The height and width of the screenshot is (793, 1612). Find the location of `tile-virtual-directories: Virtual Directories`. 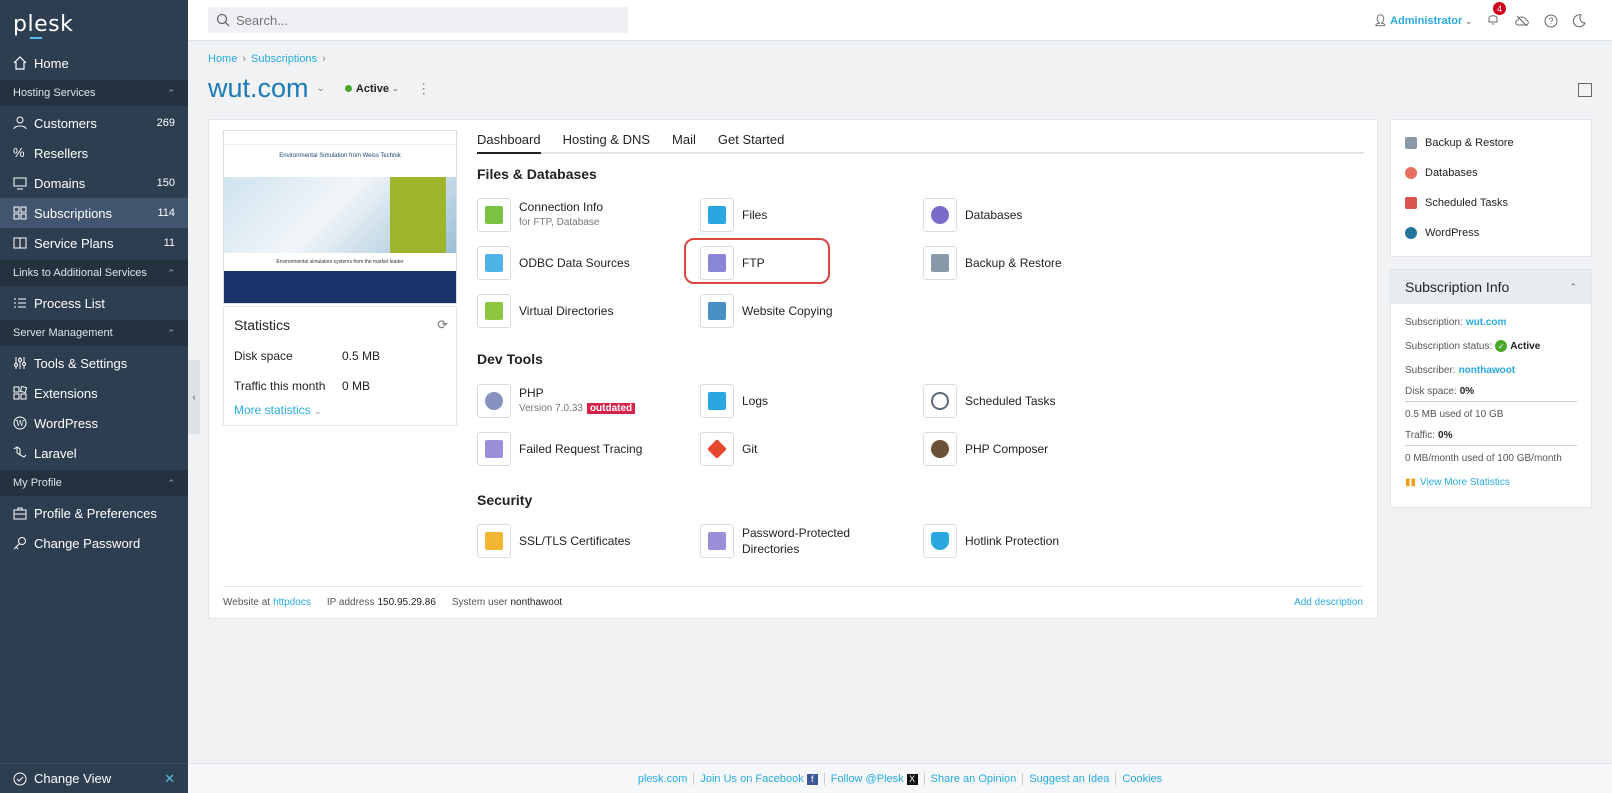

tile-virtual-directories: Virtual Directories is located at coordinates (582, 311).